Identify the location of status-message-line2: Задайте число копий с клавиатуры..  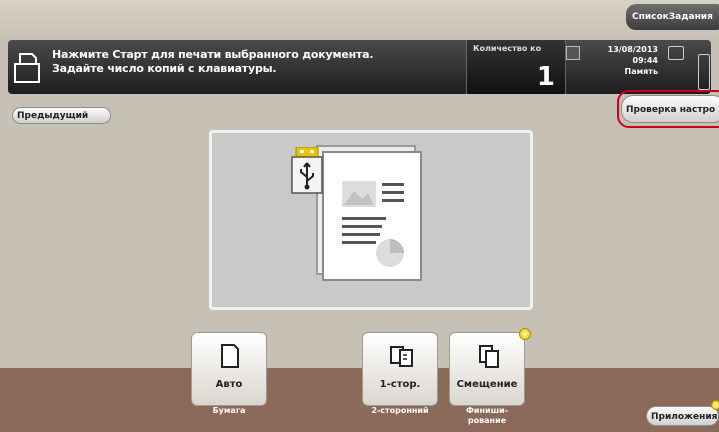
(164, 68).